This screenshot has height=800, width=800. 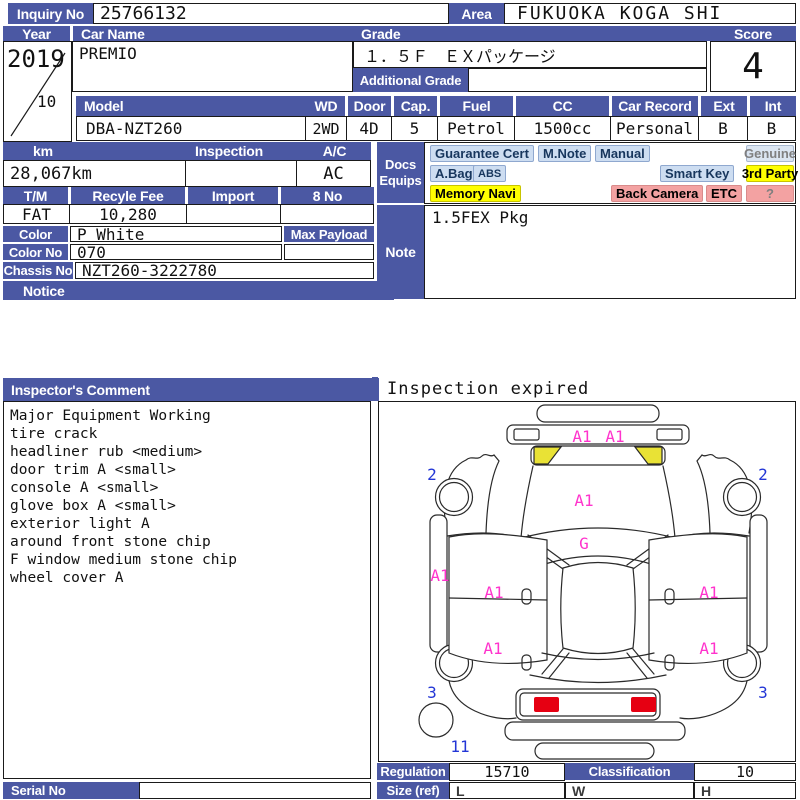 What do you see at coordinates (742, 497) in the screenshot?
I see `wheel-front-right` at bounding box center [742, 497].